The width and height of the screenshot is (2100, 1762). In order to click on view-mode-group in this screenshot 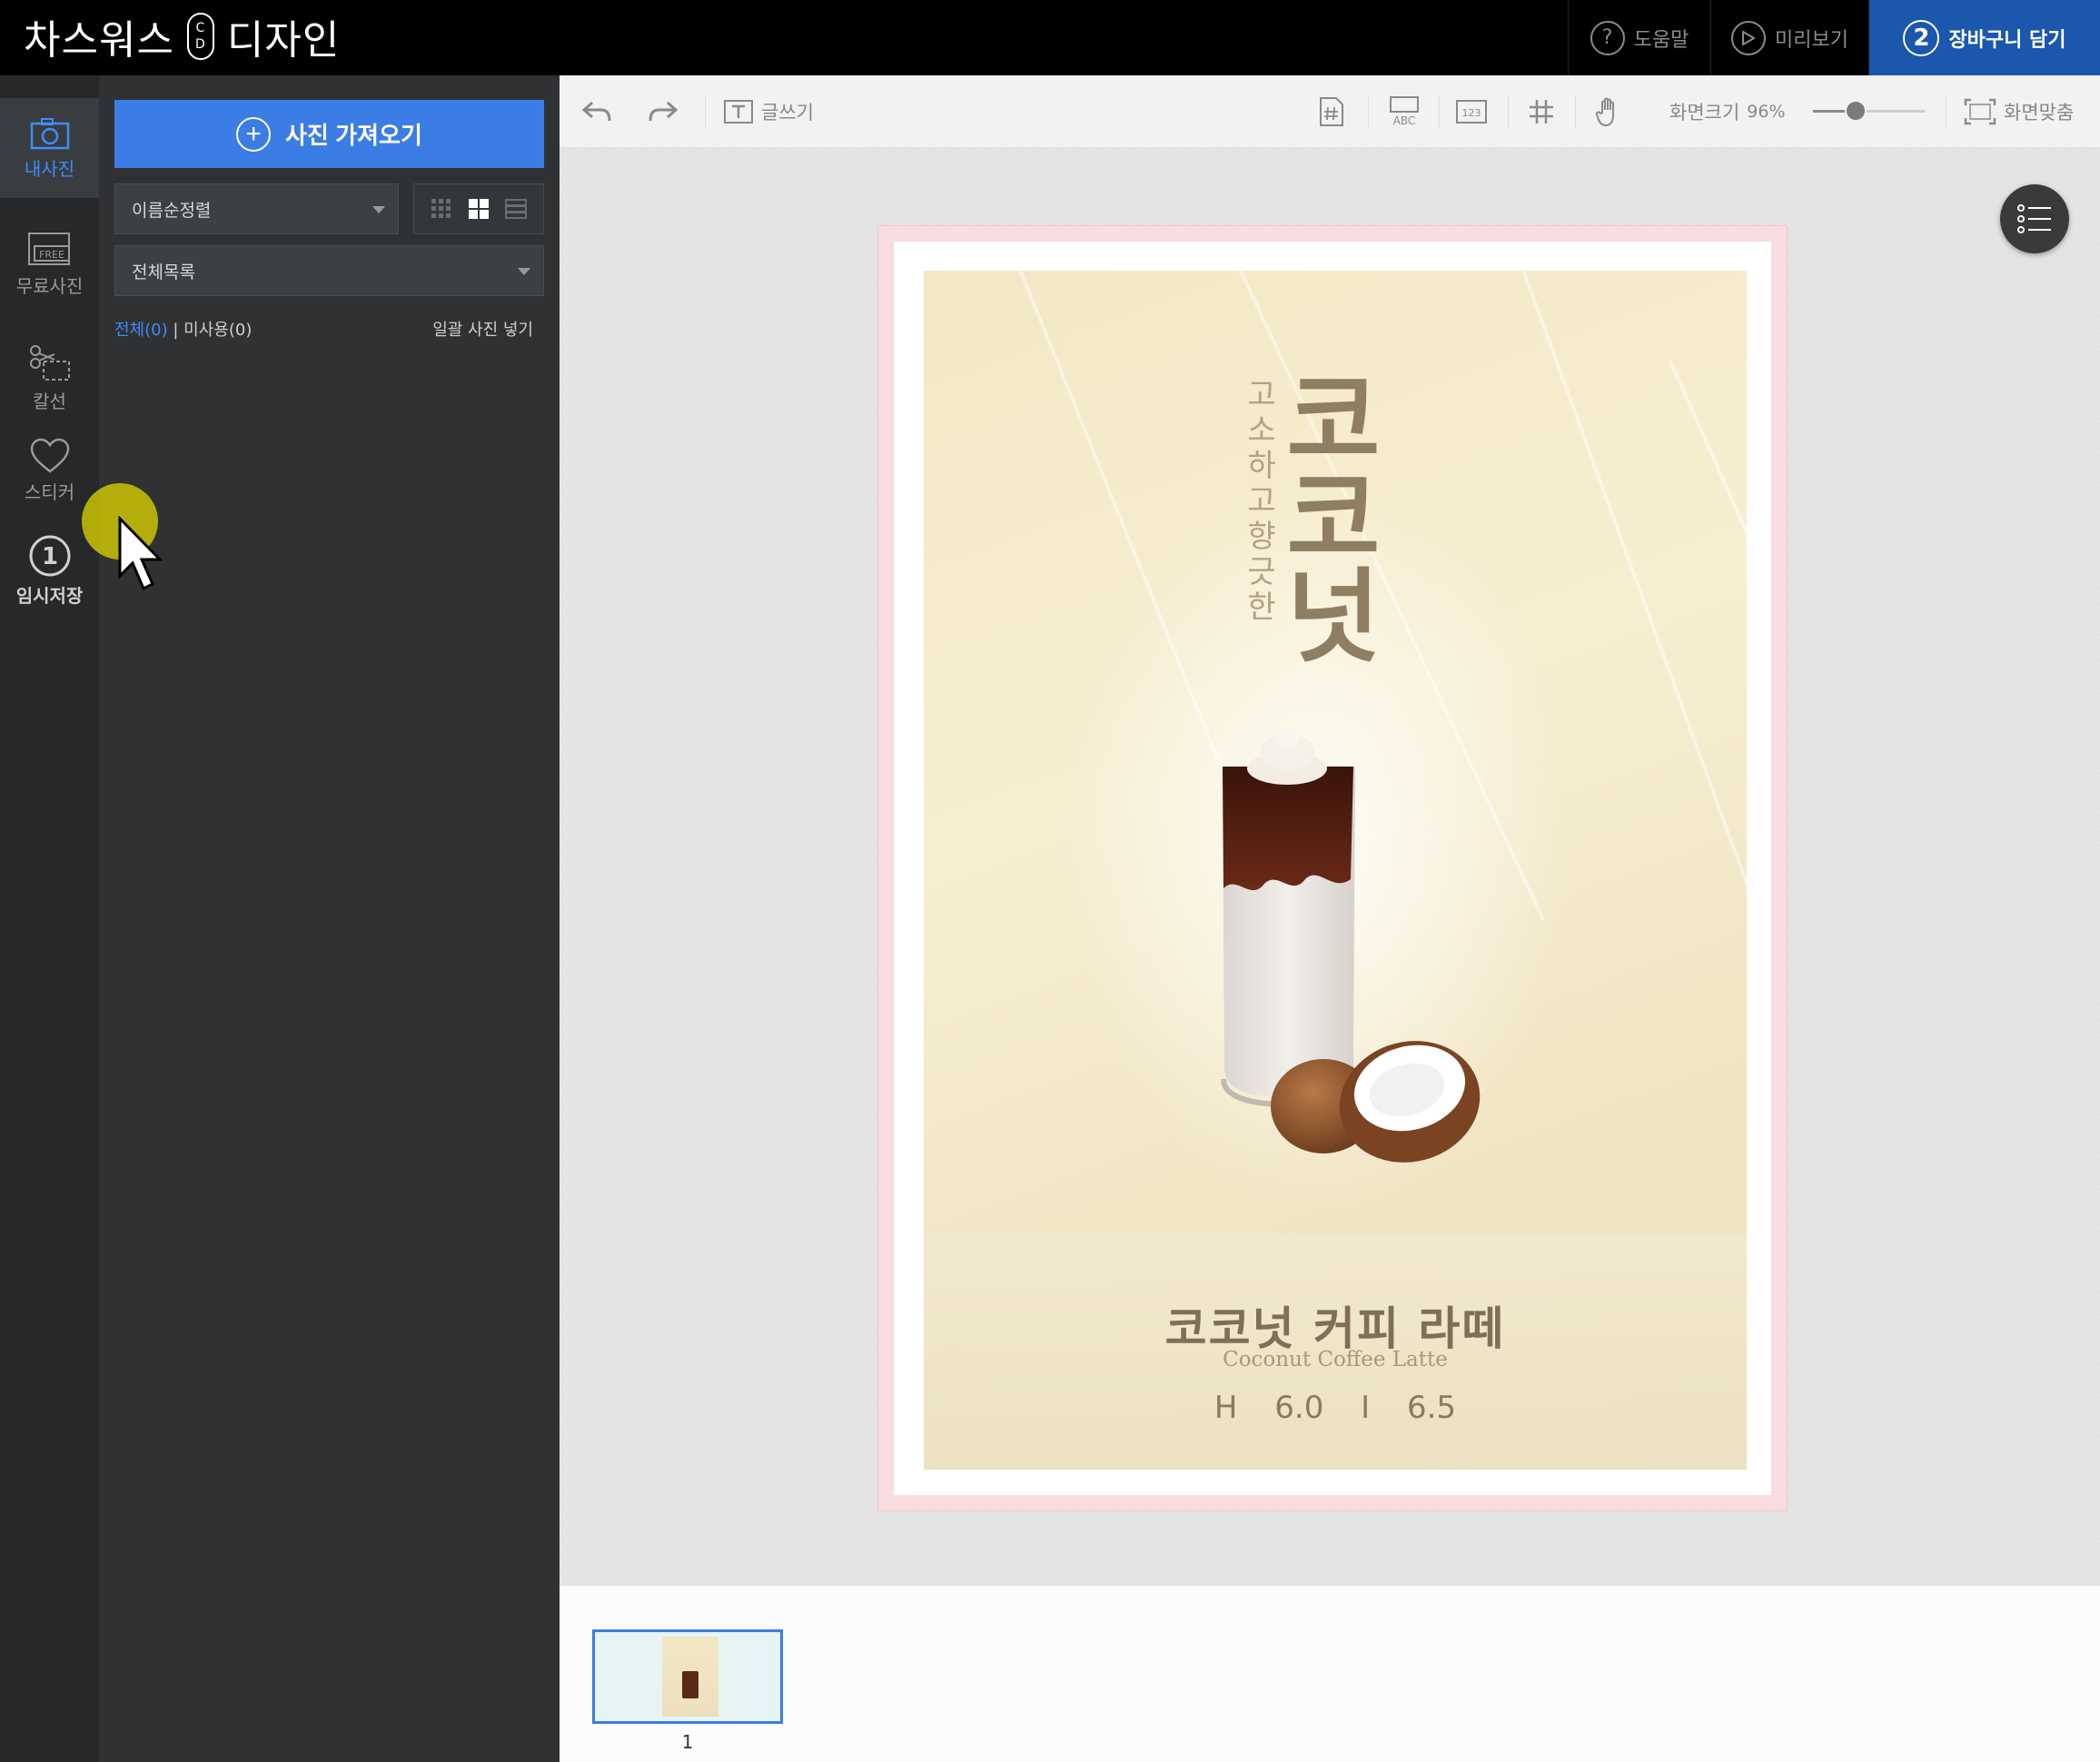, I will do `click(479, 208)`.